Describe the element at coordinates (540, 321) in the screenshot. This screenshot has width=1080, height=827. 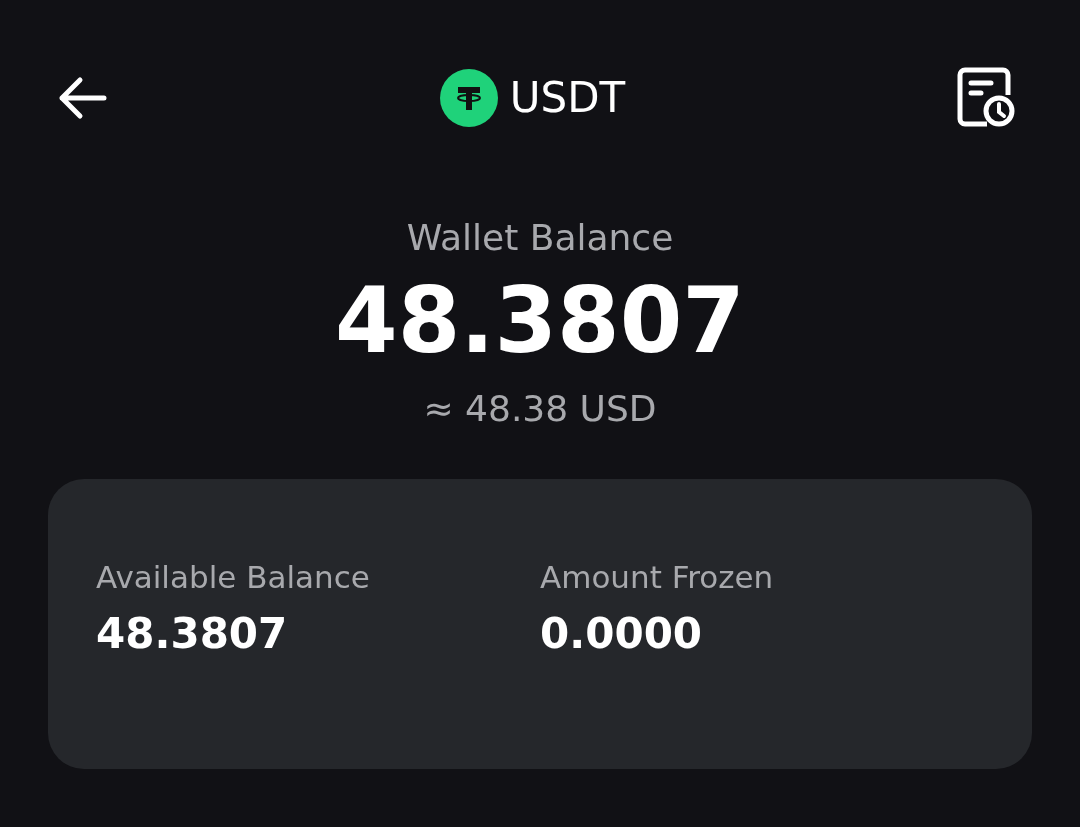
I see `balance-amount: 48.3807` at that location.